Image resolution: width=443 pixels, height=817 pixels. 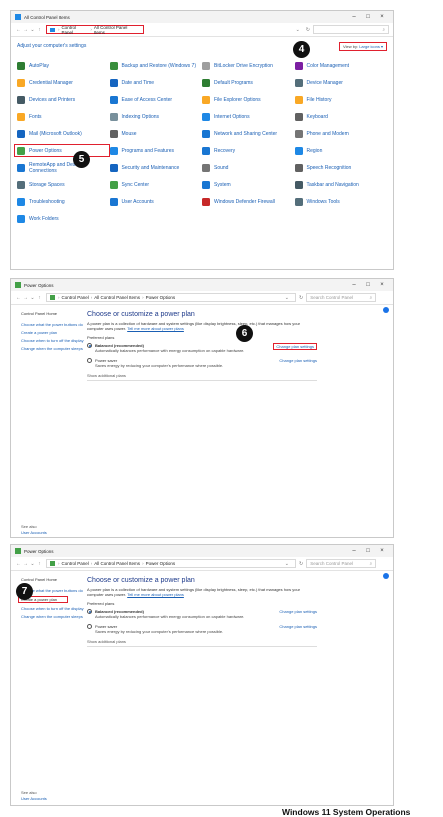 I want to click on control-panel-item: BitLocker Drive Encryption, so click(x=248, y=65).